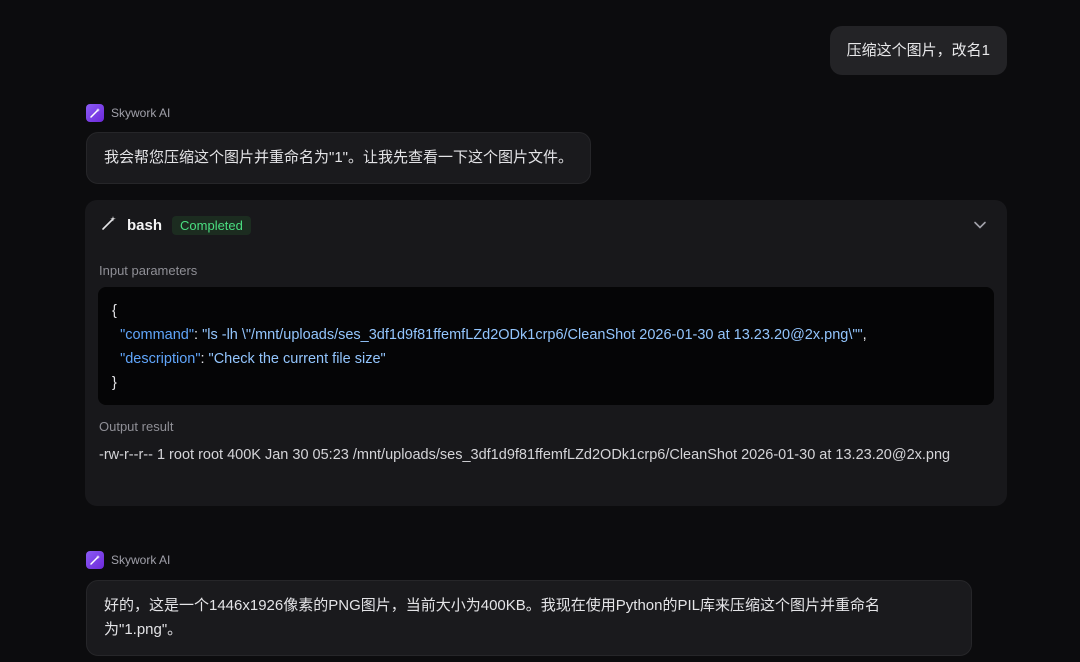 The height and width of the screenshot is (662, 1080). Describe the element at coordinates (157, 335) in the screenshot. I see `json-key-command: "command"` at that location.